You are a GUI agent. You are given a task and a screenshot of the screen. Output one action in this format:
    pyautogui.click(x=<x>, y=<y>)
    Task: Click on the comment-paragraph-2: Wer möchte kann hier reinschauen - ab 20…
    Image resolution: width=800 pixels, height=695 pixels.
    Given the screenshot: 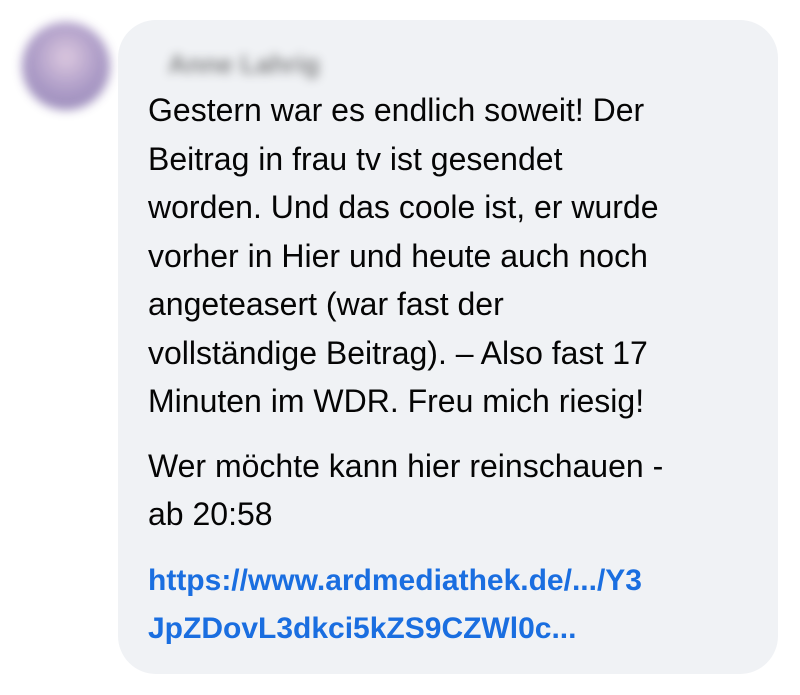 What is the action you would take?
    pyautogui.click(x=406, y=490)
    